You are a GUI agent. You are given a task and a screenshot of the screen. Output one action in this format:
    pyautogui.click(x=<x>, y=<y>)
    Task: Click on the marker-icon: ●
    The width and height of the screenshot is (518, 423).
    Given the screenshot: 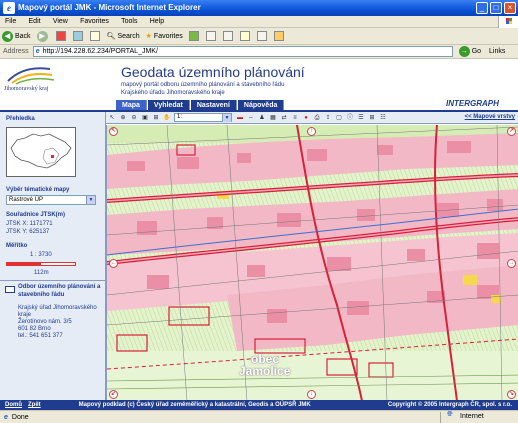 What is the action you would take?
    pyautogui.click(x=306, y=118)
    